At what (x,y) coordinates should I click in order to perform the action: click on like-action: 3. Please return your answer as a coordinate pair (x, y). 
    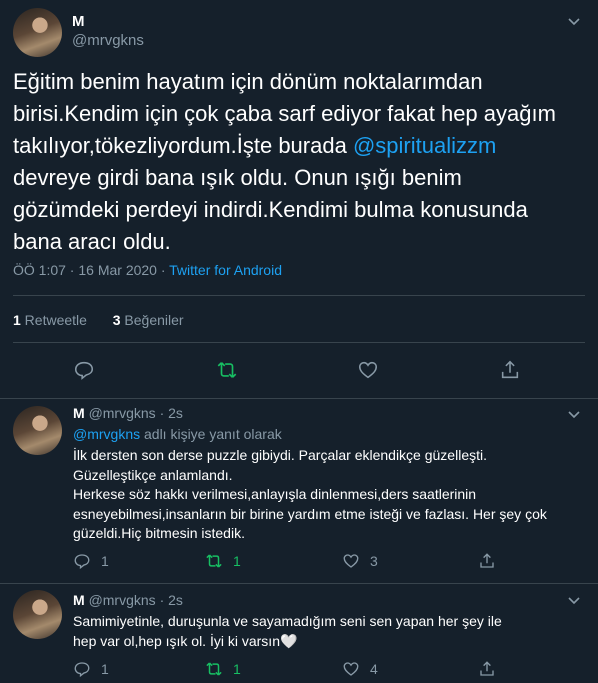
    Looking at the image, I should click on (360, 561).